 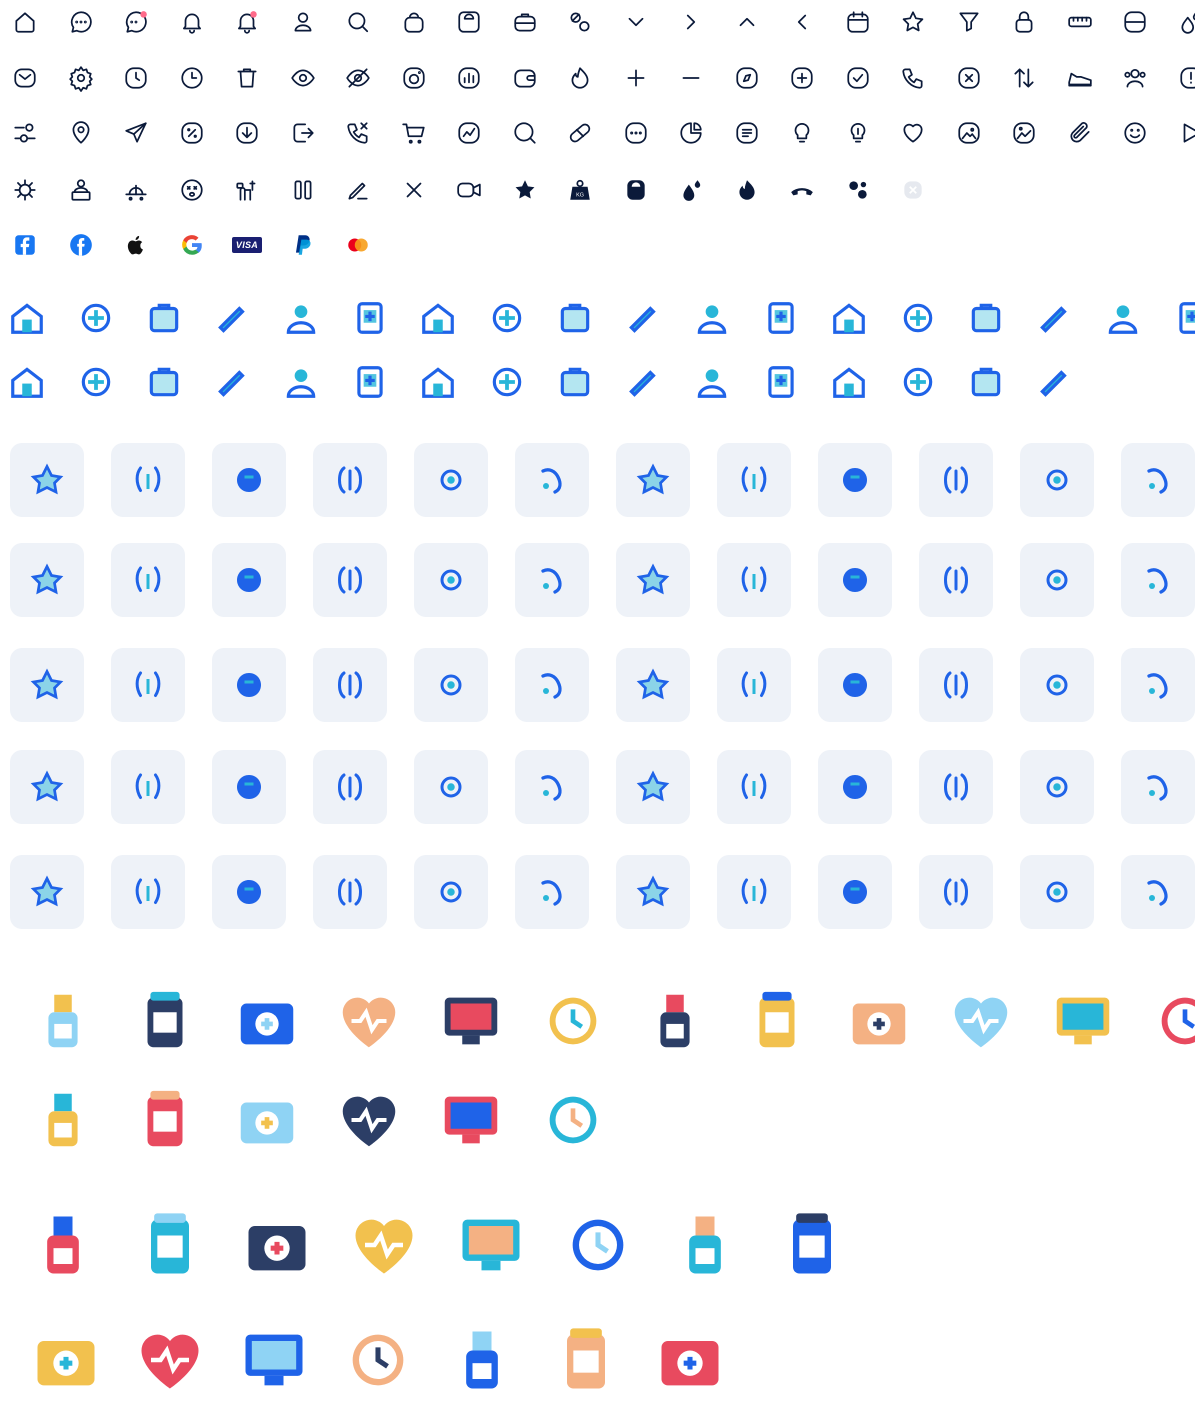 What do you see at coordinates (858, 22) in the screenshot?
I see `calendar-icon` at bounding box center [858, 22].